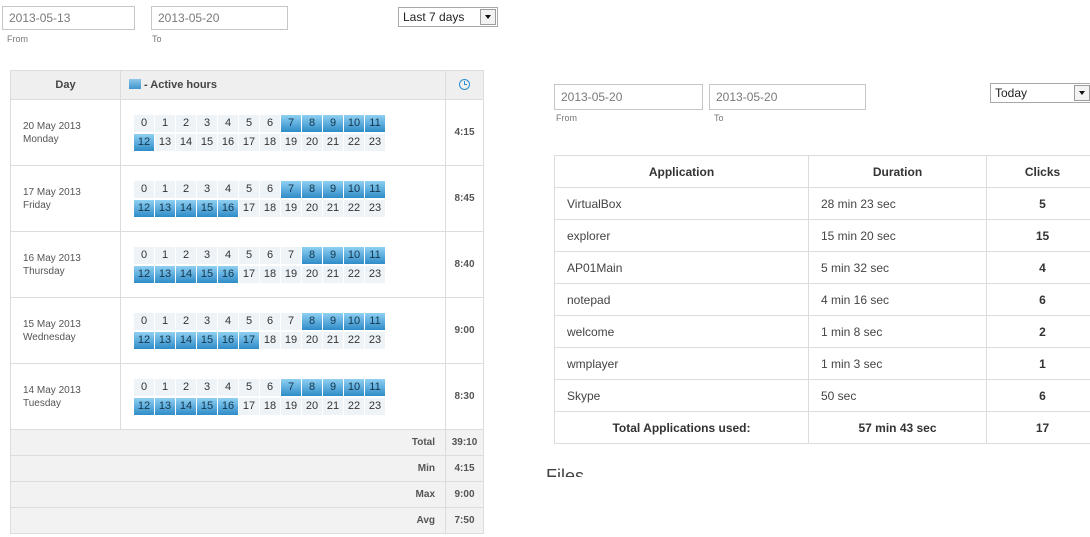 The image size is (1090, 537). I want to click on apps-range-select-value: Today, so click(1011, 93).